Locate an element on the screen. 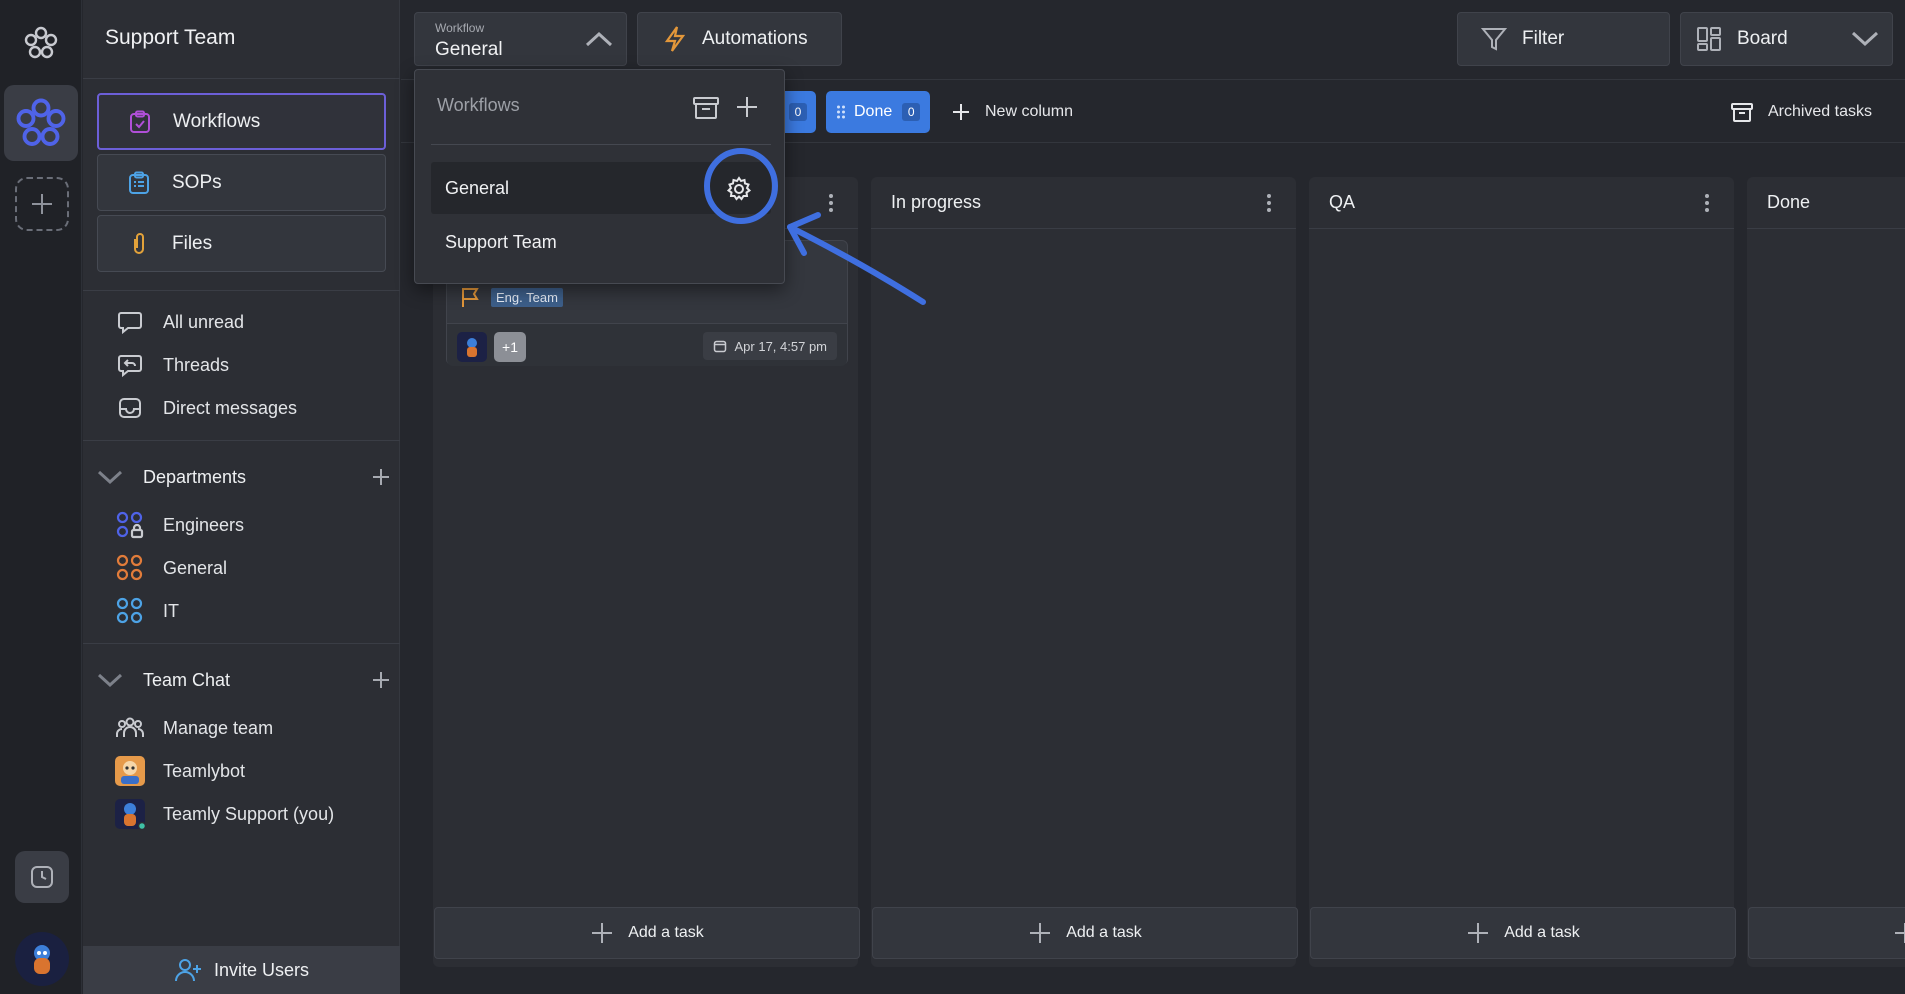  task-card-footer: +1 Apr 17, 4:57 pm is located at coordinates (647, 344).